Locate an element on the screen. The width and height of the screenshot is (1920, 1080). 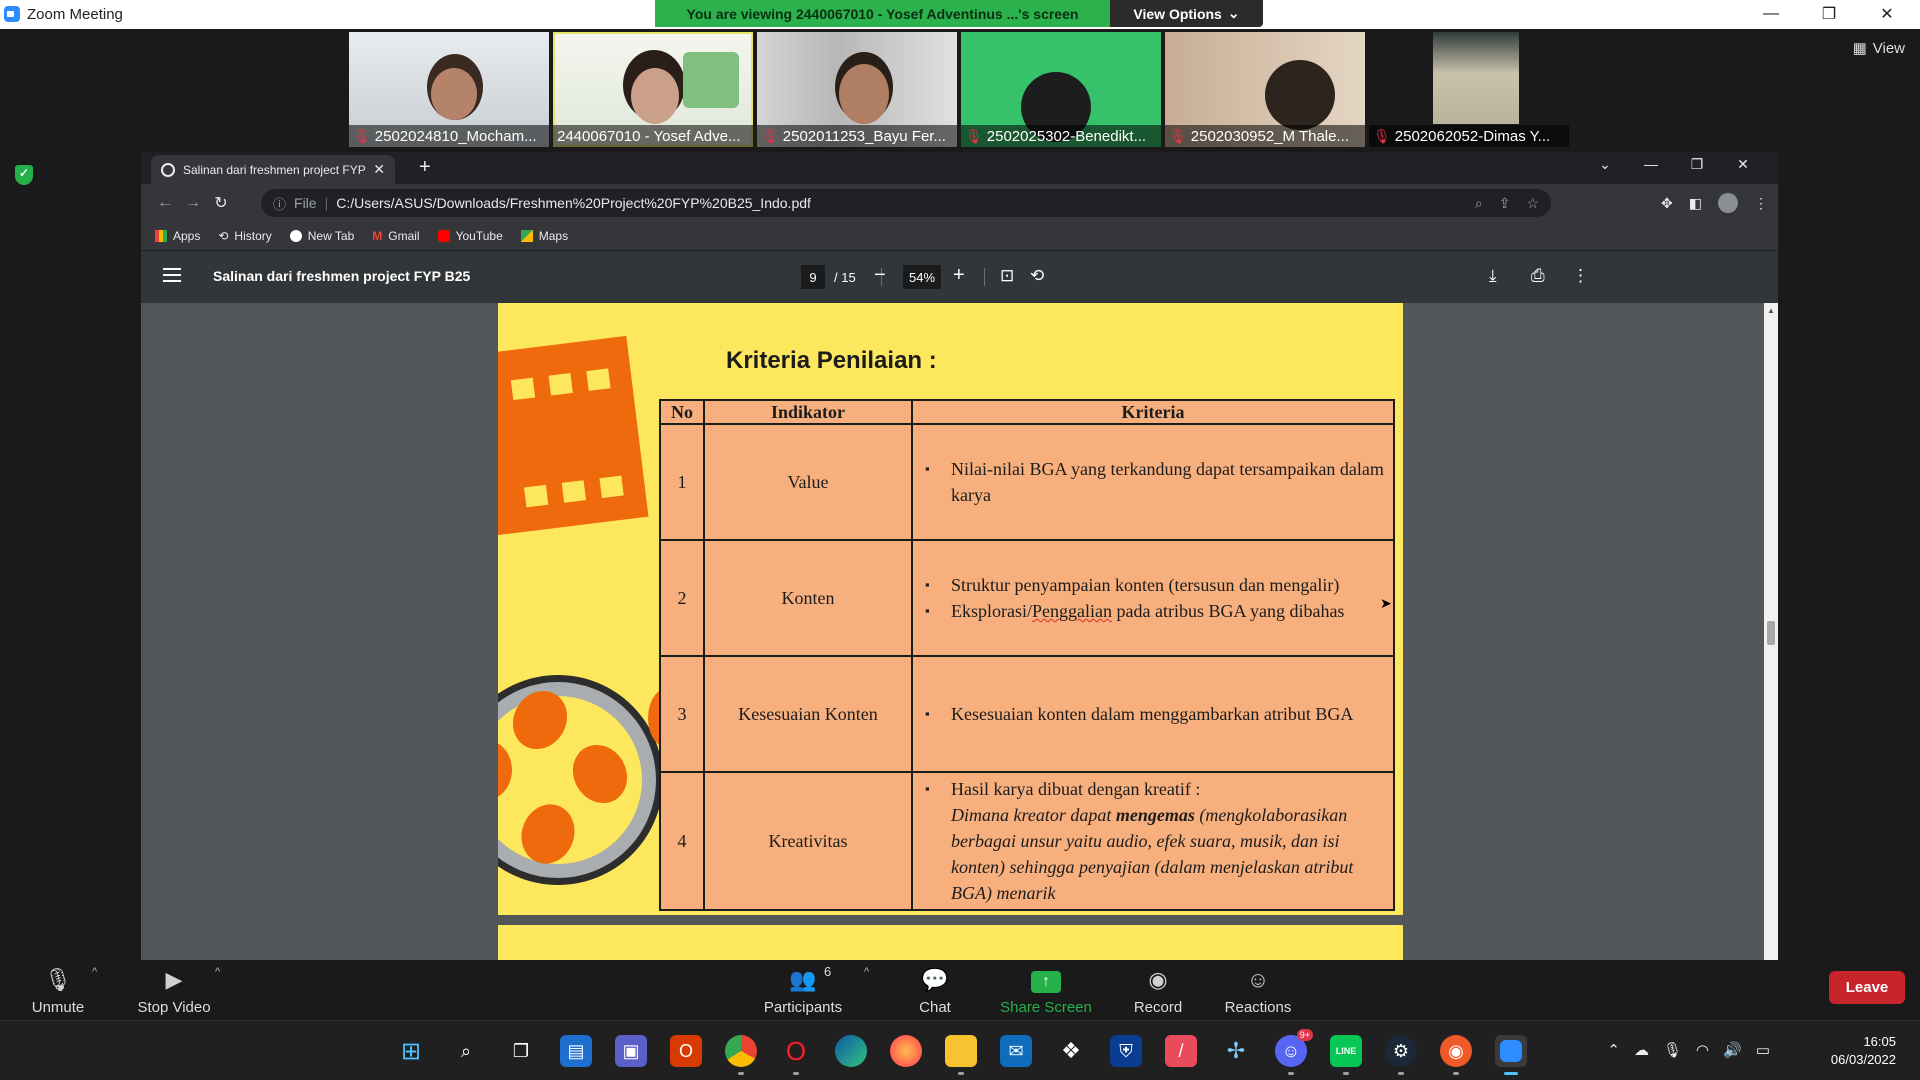
close-button: ✕ is located at coordinates (1887, 14).